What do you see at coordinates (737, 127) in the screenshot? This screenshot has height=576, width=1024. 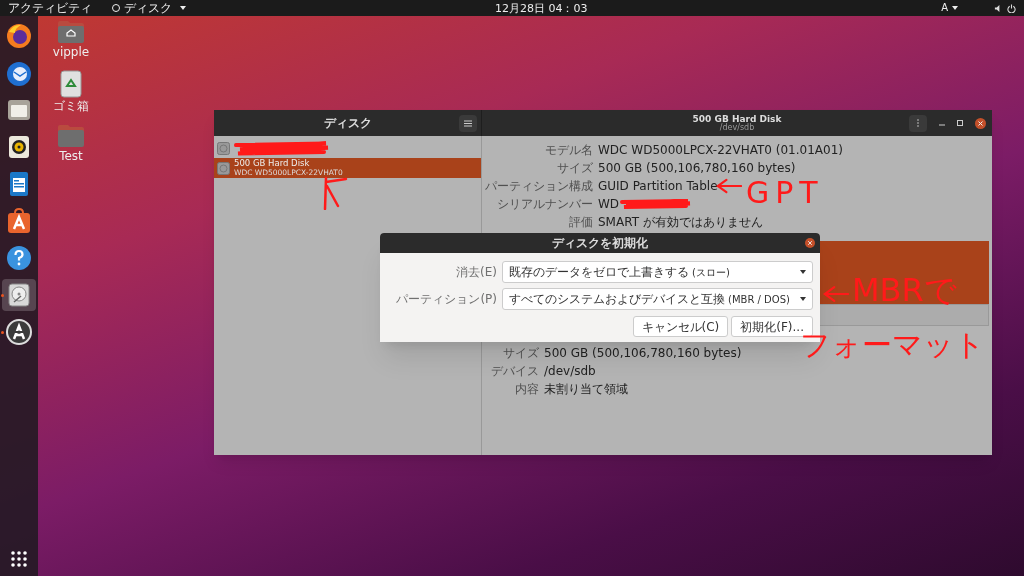 I see `window-subtitle: /dev/sdb` at bounding box center [737, 127].